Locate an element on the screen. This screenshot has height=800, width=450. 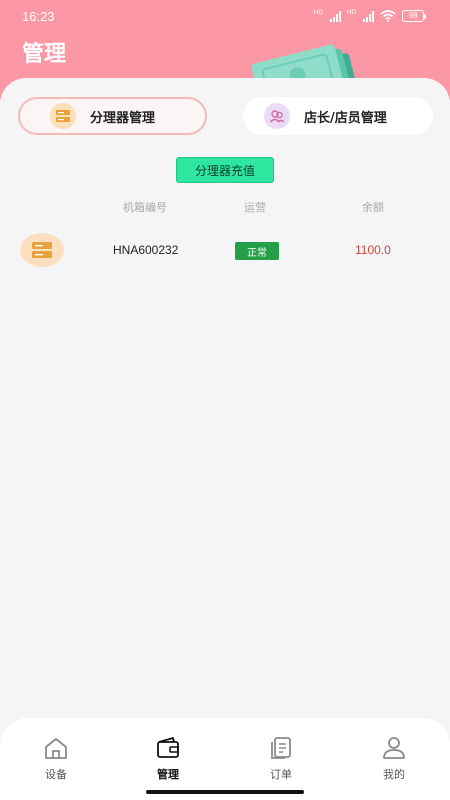
order-icon is located at coordinates (281, 748).